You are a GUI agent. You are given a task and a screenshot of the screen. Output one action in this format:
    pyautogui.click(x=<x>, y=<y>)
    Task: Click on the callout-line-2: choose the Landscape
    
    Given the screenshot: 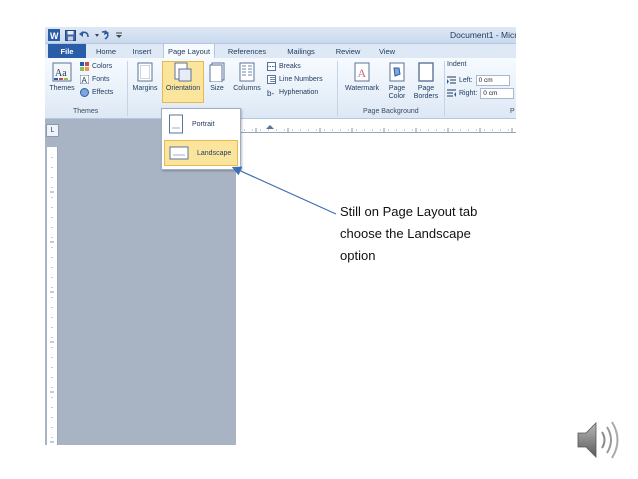 What is the action you would take?
    pyautogui.click(x=405, y=233)
    